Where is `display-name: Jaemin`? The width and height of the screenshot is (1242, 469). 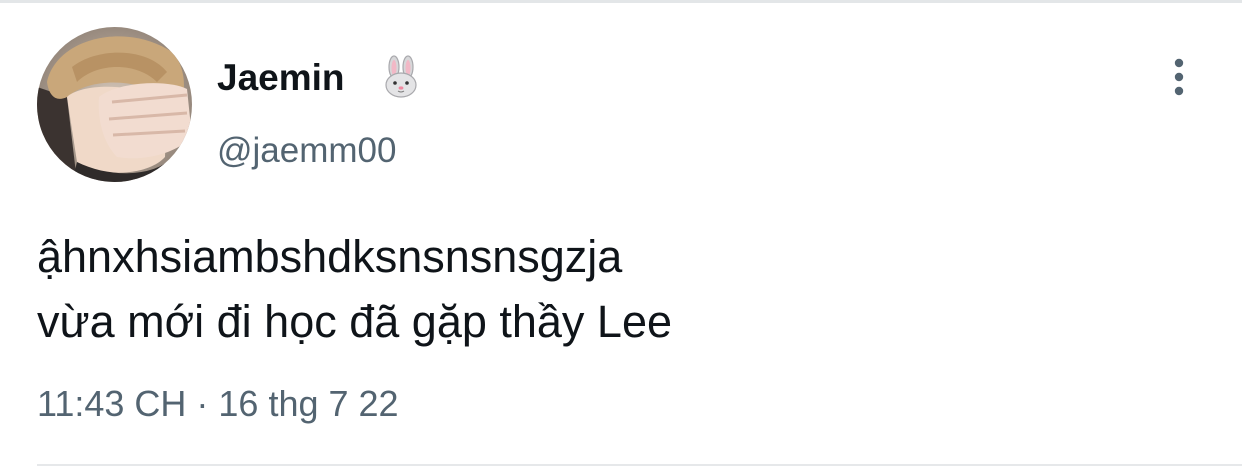
display-name: Jaemin is located at coordinates (281, 78).